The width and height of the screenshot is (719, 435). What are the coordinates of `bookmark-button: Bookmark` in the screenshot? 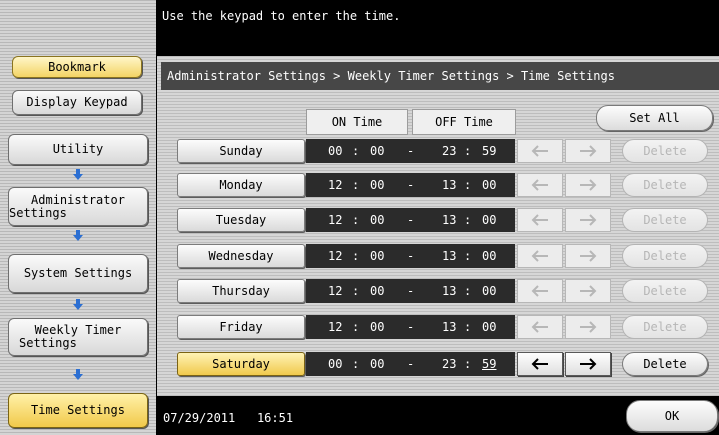 It's located at (77, 67).